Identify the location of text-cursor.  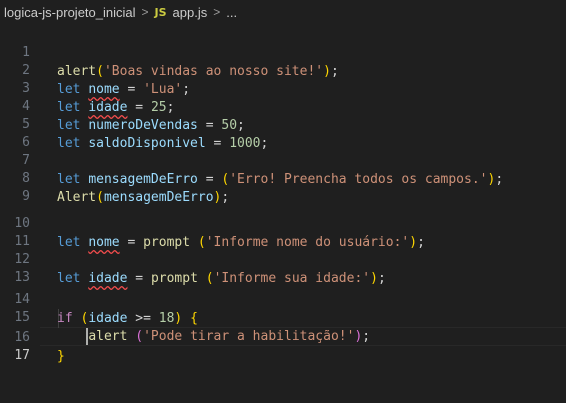
(87, 336).